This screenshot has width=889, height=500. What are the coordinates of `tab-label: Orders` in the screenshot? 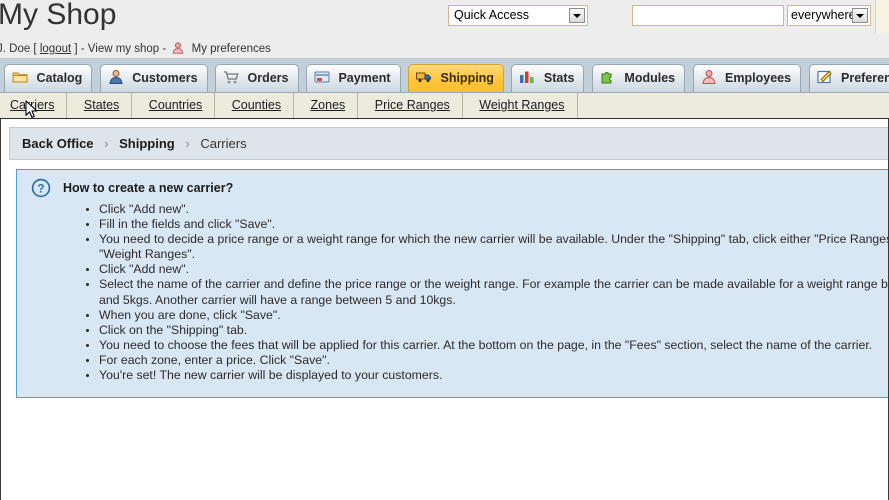 It's located at (268, 78).